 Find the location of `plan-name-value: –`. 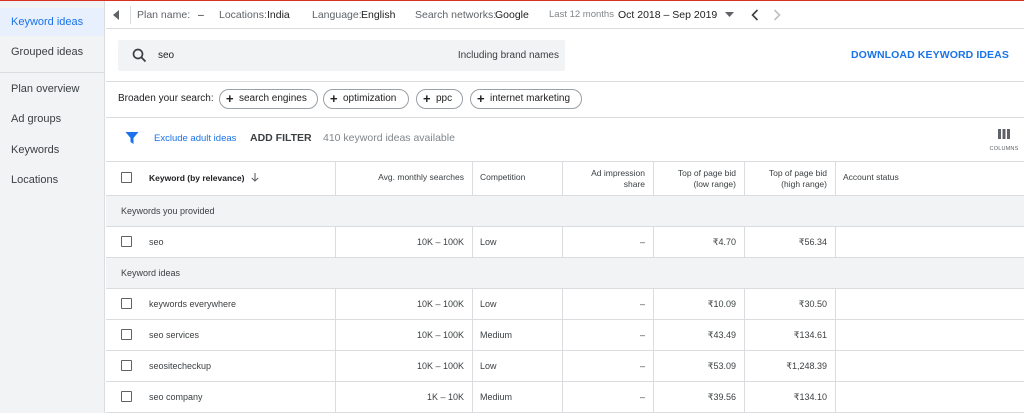

plan-name-value: – is located at coordinates (201, 15).